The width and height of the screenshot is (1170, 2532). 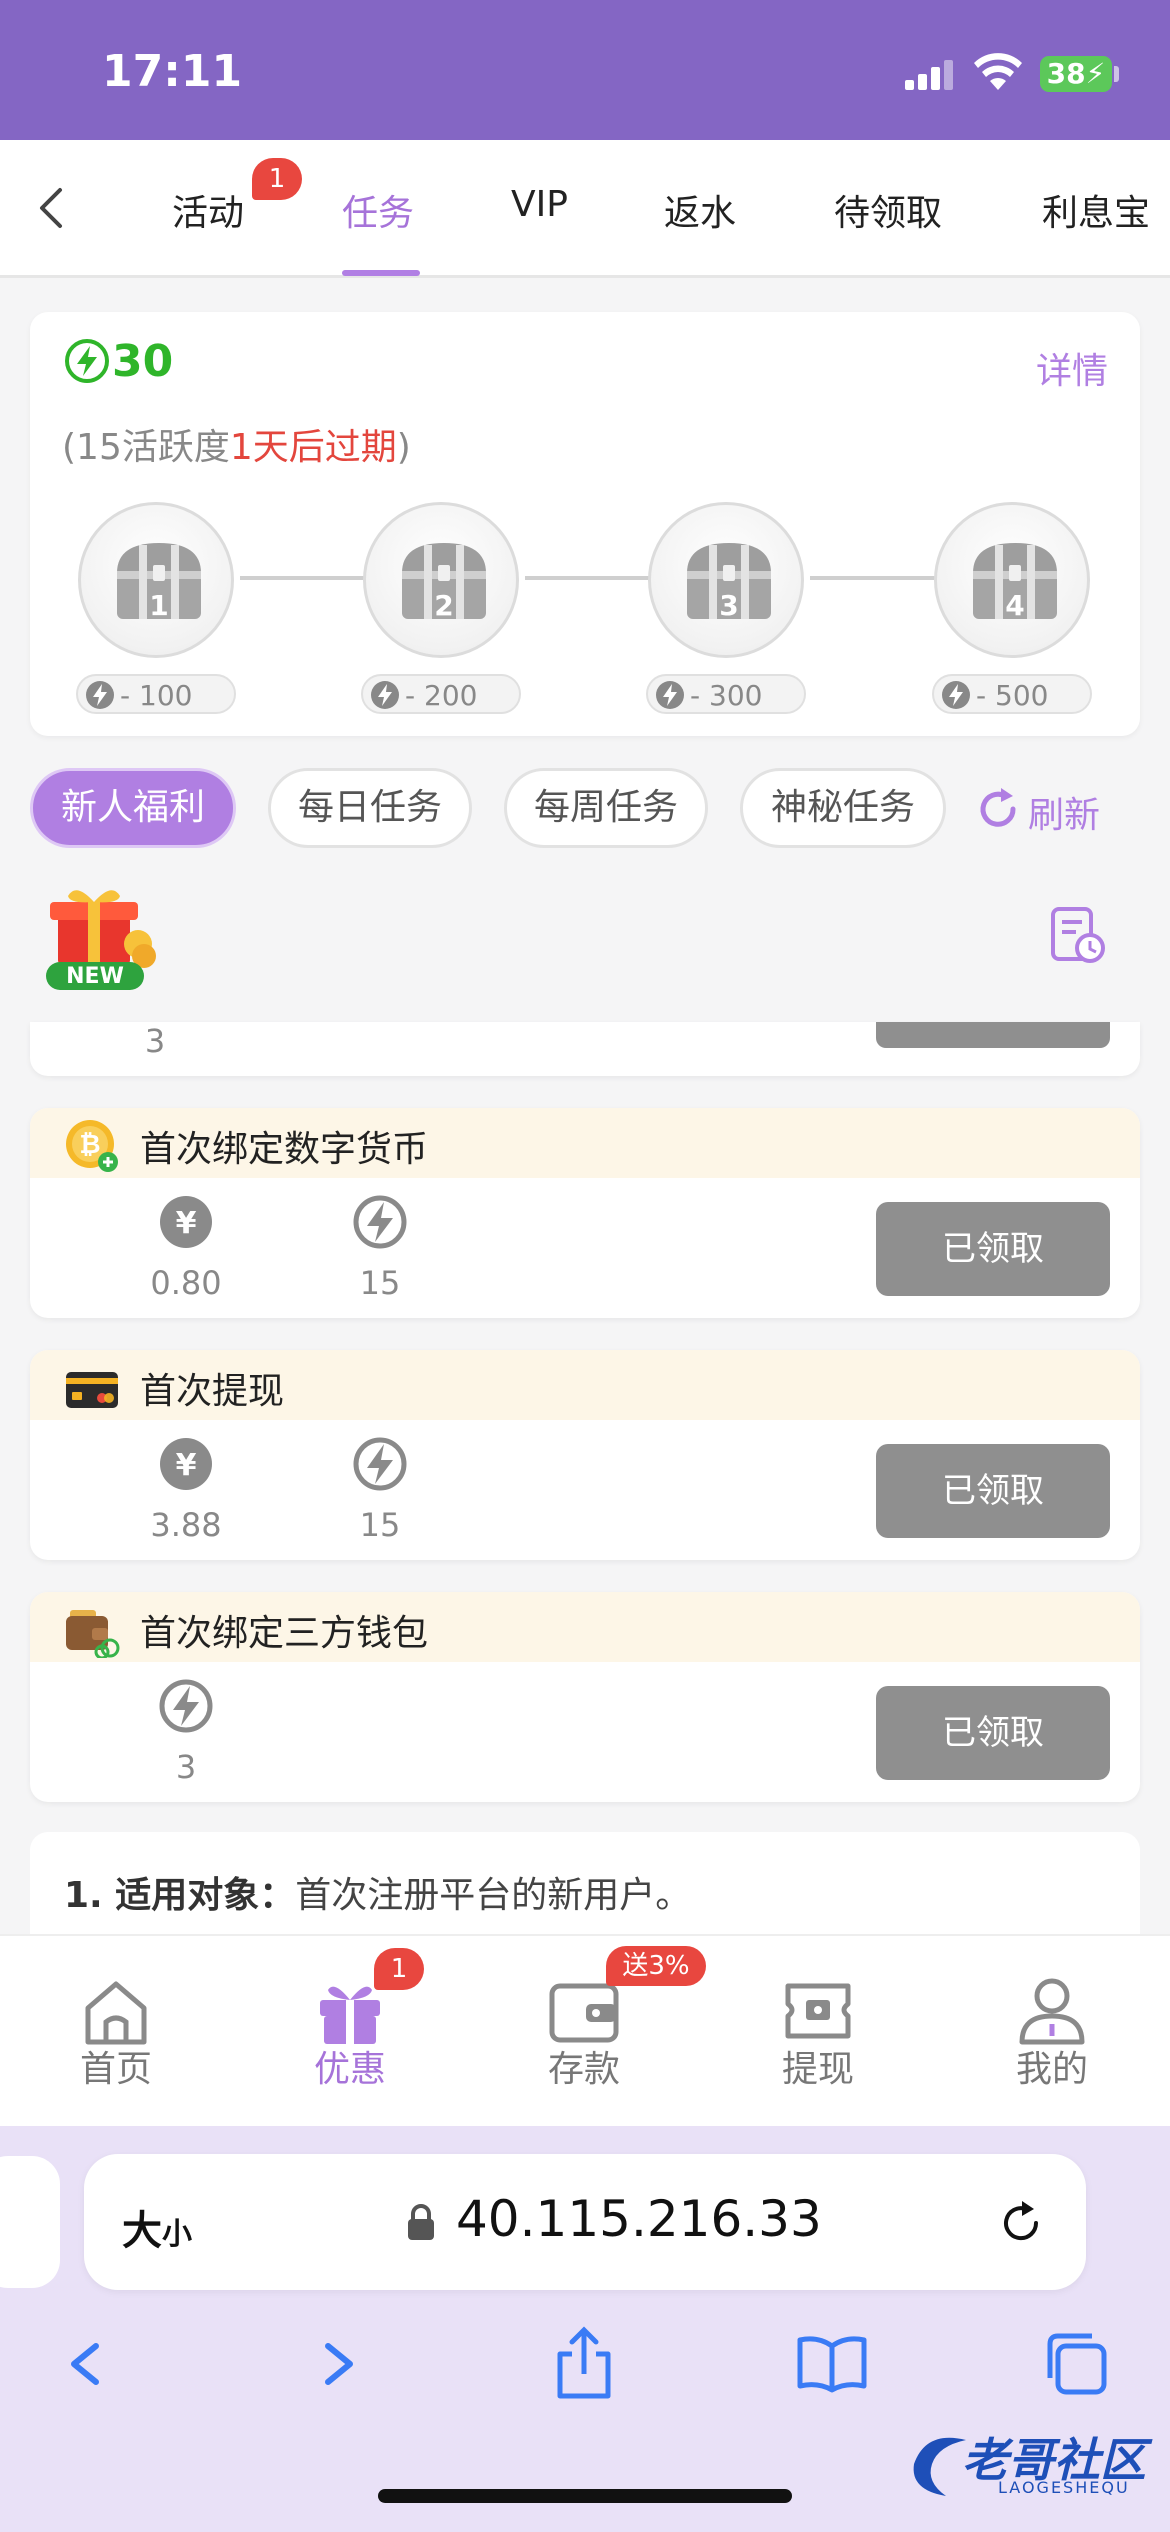 What do you see at coordinates (1015, 605) in the screenshot?
I see `chest-number: 4` at bounding box center [1015, 605].